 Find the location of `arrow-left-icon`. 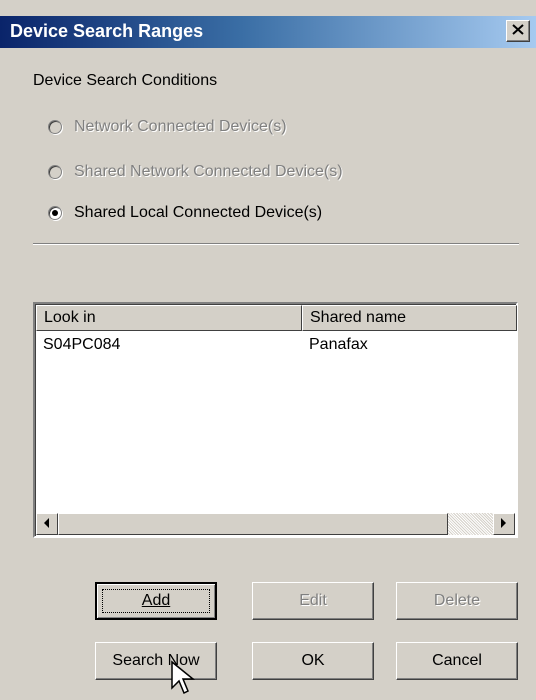

arrow-left-icon is located at coordinates (47, 524).